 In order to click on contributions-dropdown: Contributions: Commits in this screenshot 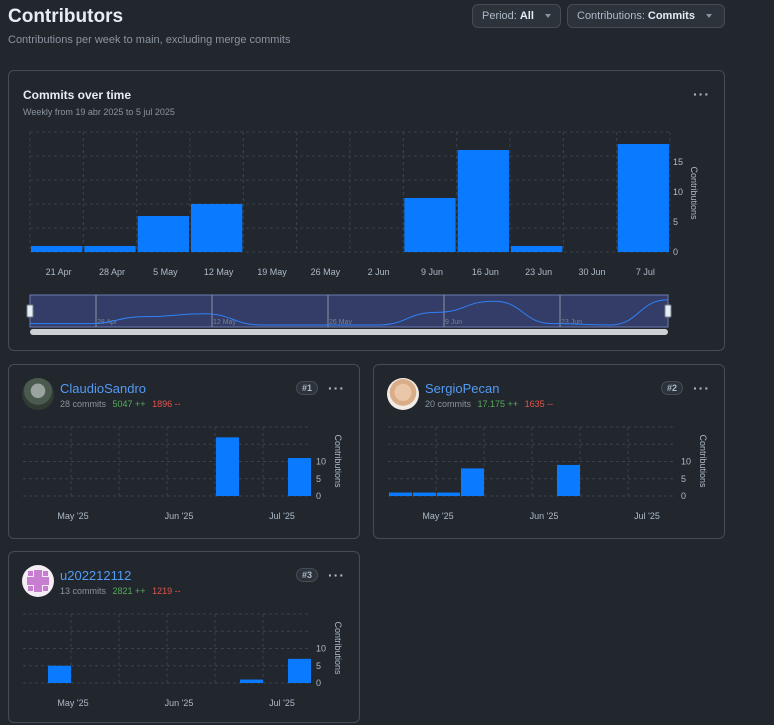, I will do `click(646, 16)`.